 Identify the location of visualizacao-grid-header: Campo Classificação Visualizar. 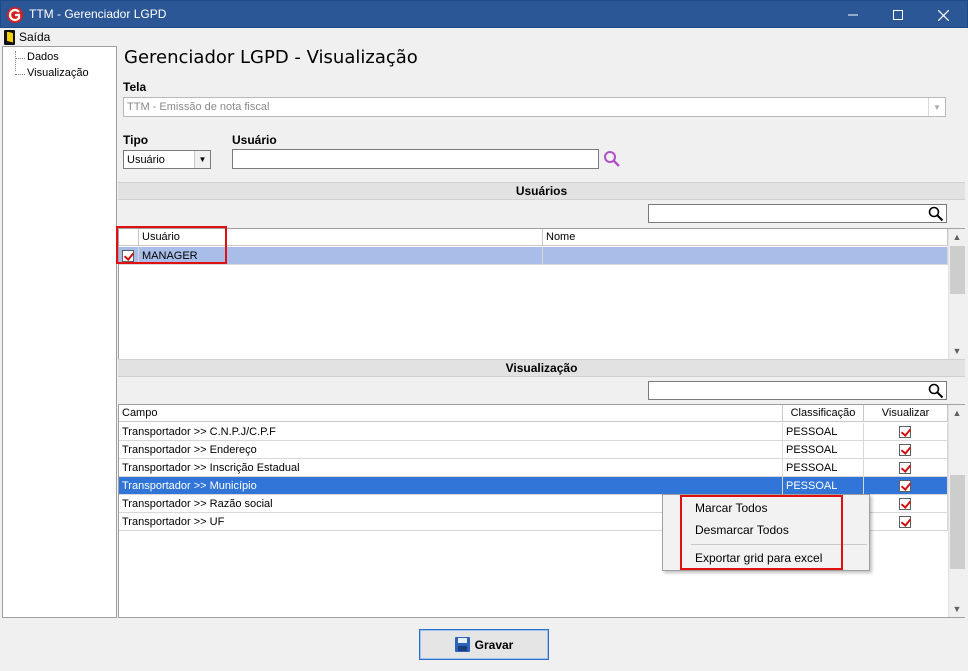
(533, 413).